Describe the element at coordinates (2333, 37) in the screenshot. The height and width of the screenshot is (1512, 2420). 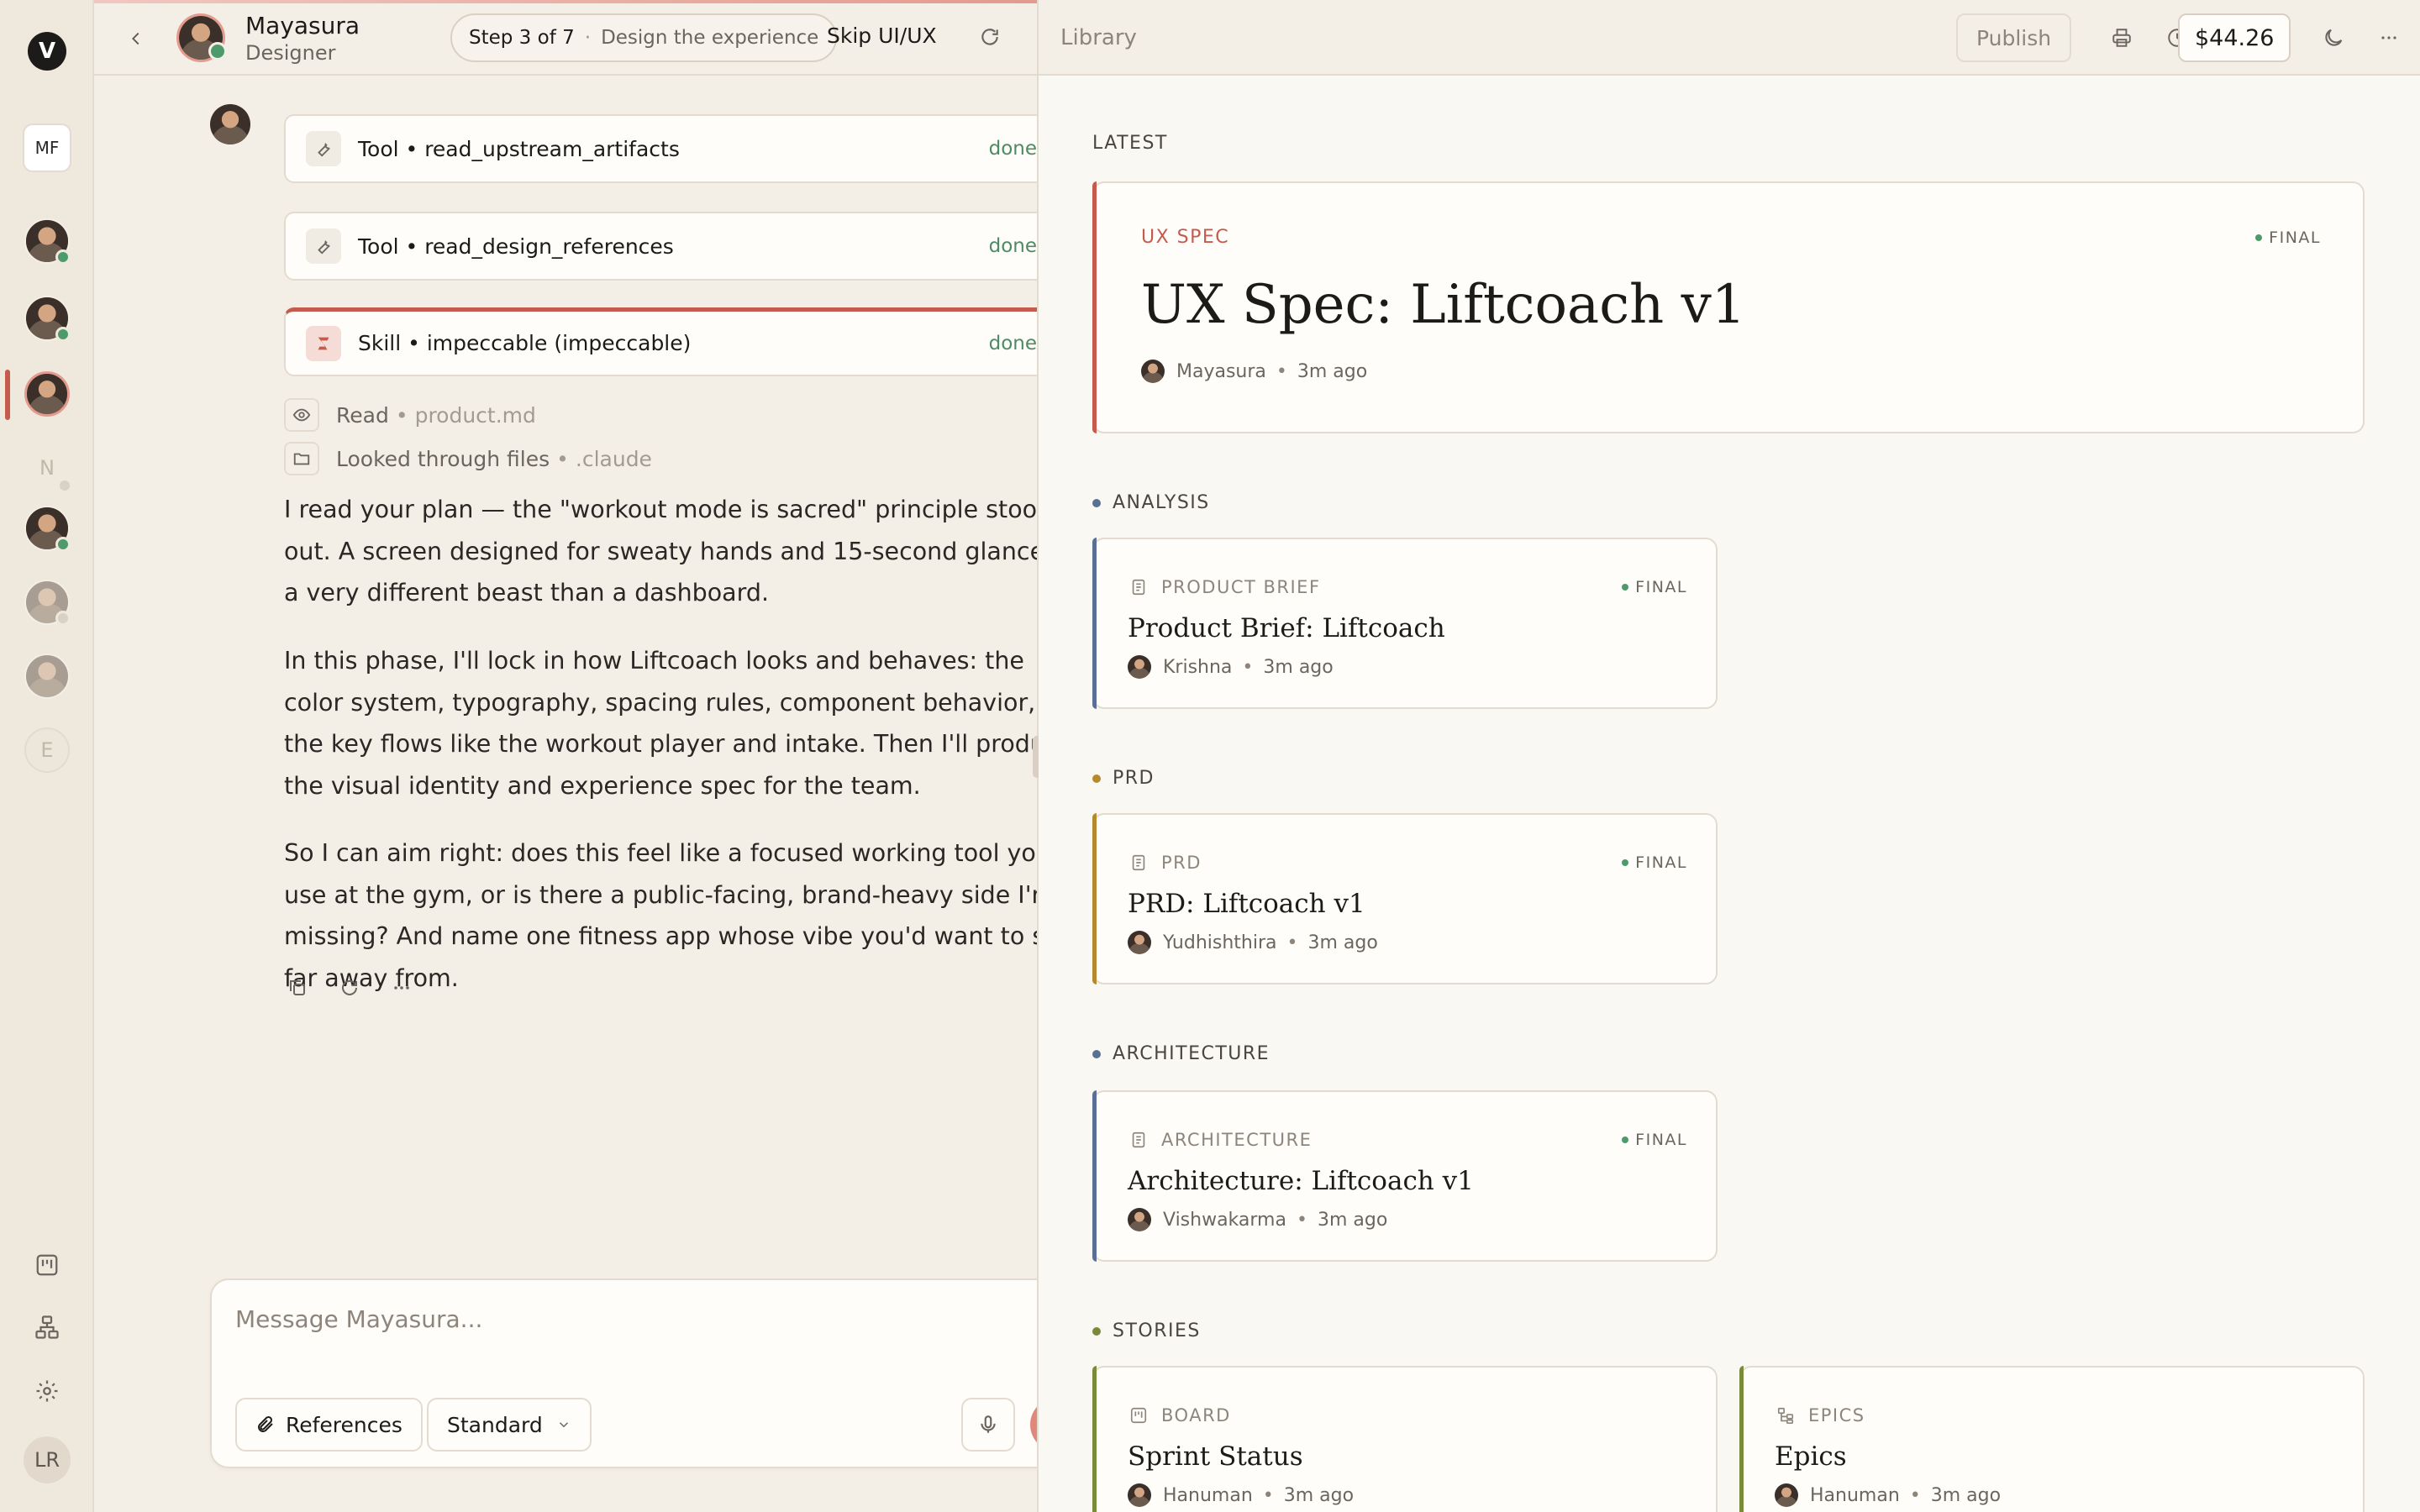
I see `dark-mode-moon-icon` at that location.